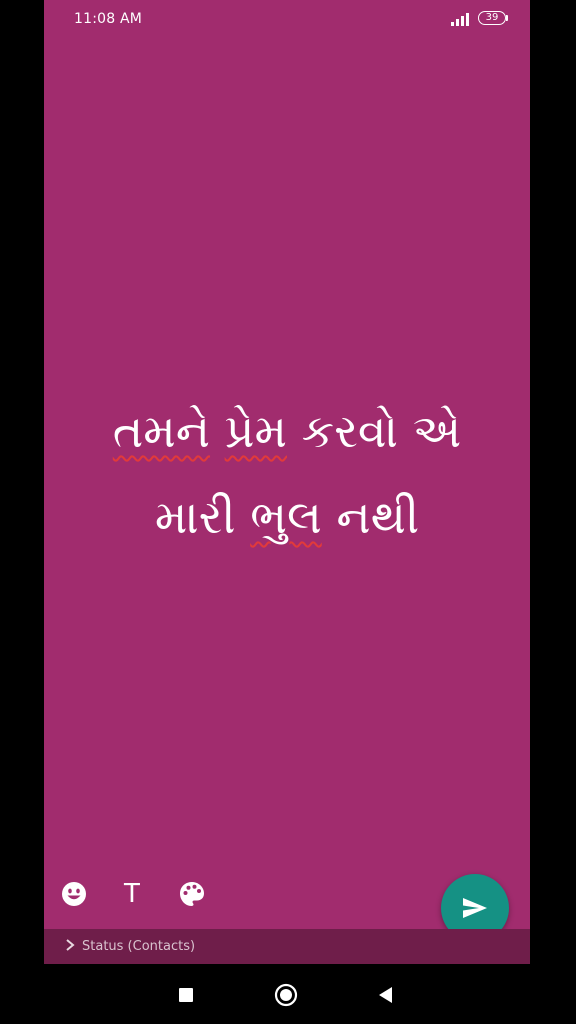 The height and width of the screenshot is (1024, 576). Describe the element at coordinates (460, 19) in the screenshot. I see `signal-icon` at that location.